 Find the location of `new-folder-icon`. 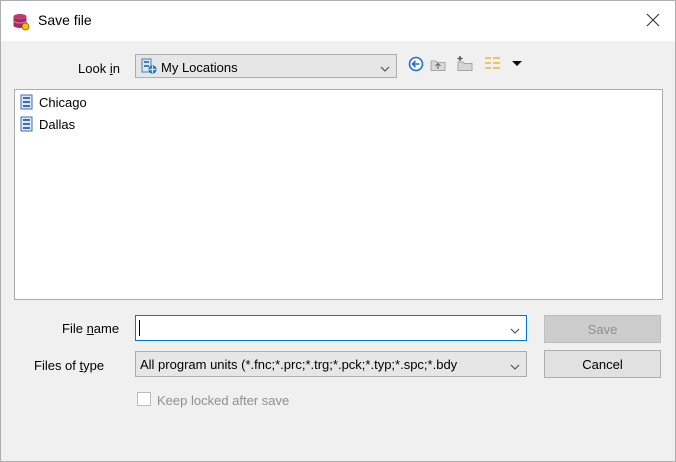

new-folder-icon is located at coordinates (465, 64).